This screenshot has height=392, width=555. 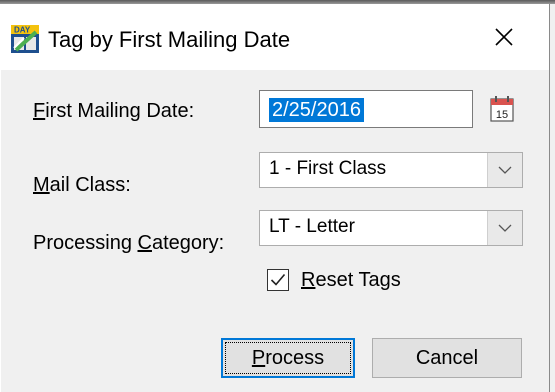 I want to click on dialog-edge, so click(x=552, y=198).